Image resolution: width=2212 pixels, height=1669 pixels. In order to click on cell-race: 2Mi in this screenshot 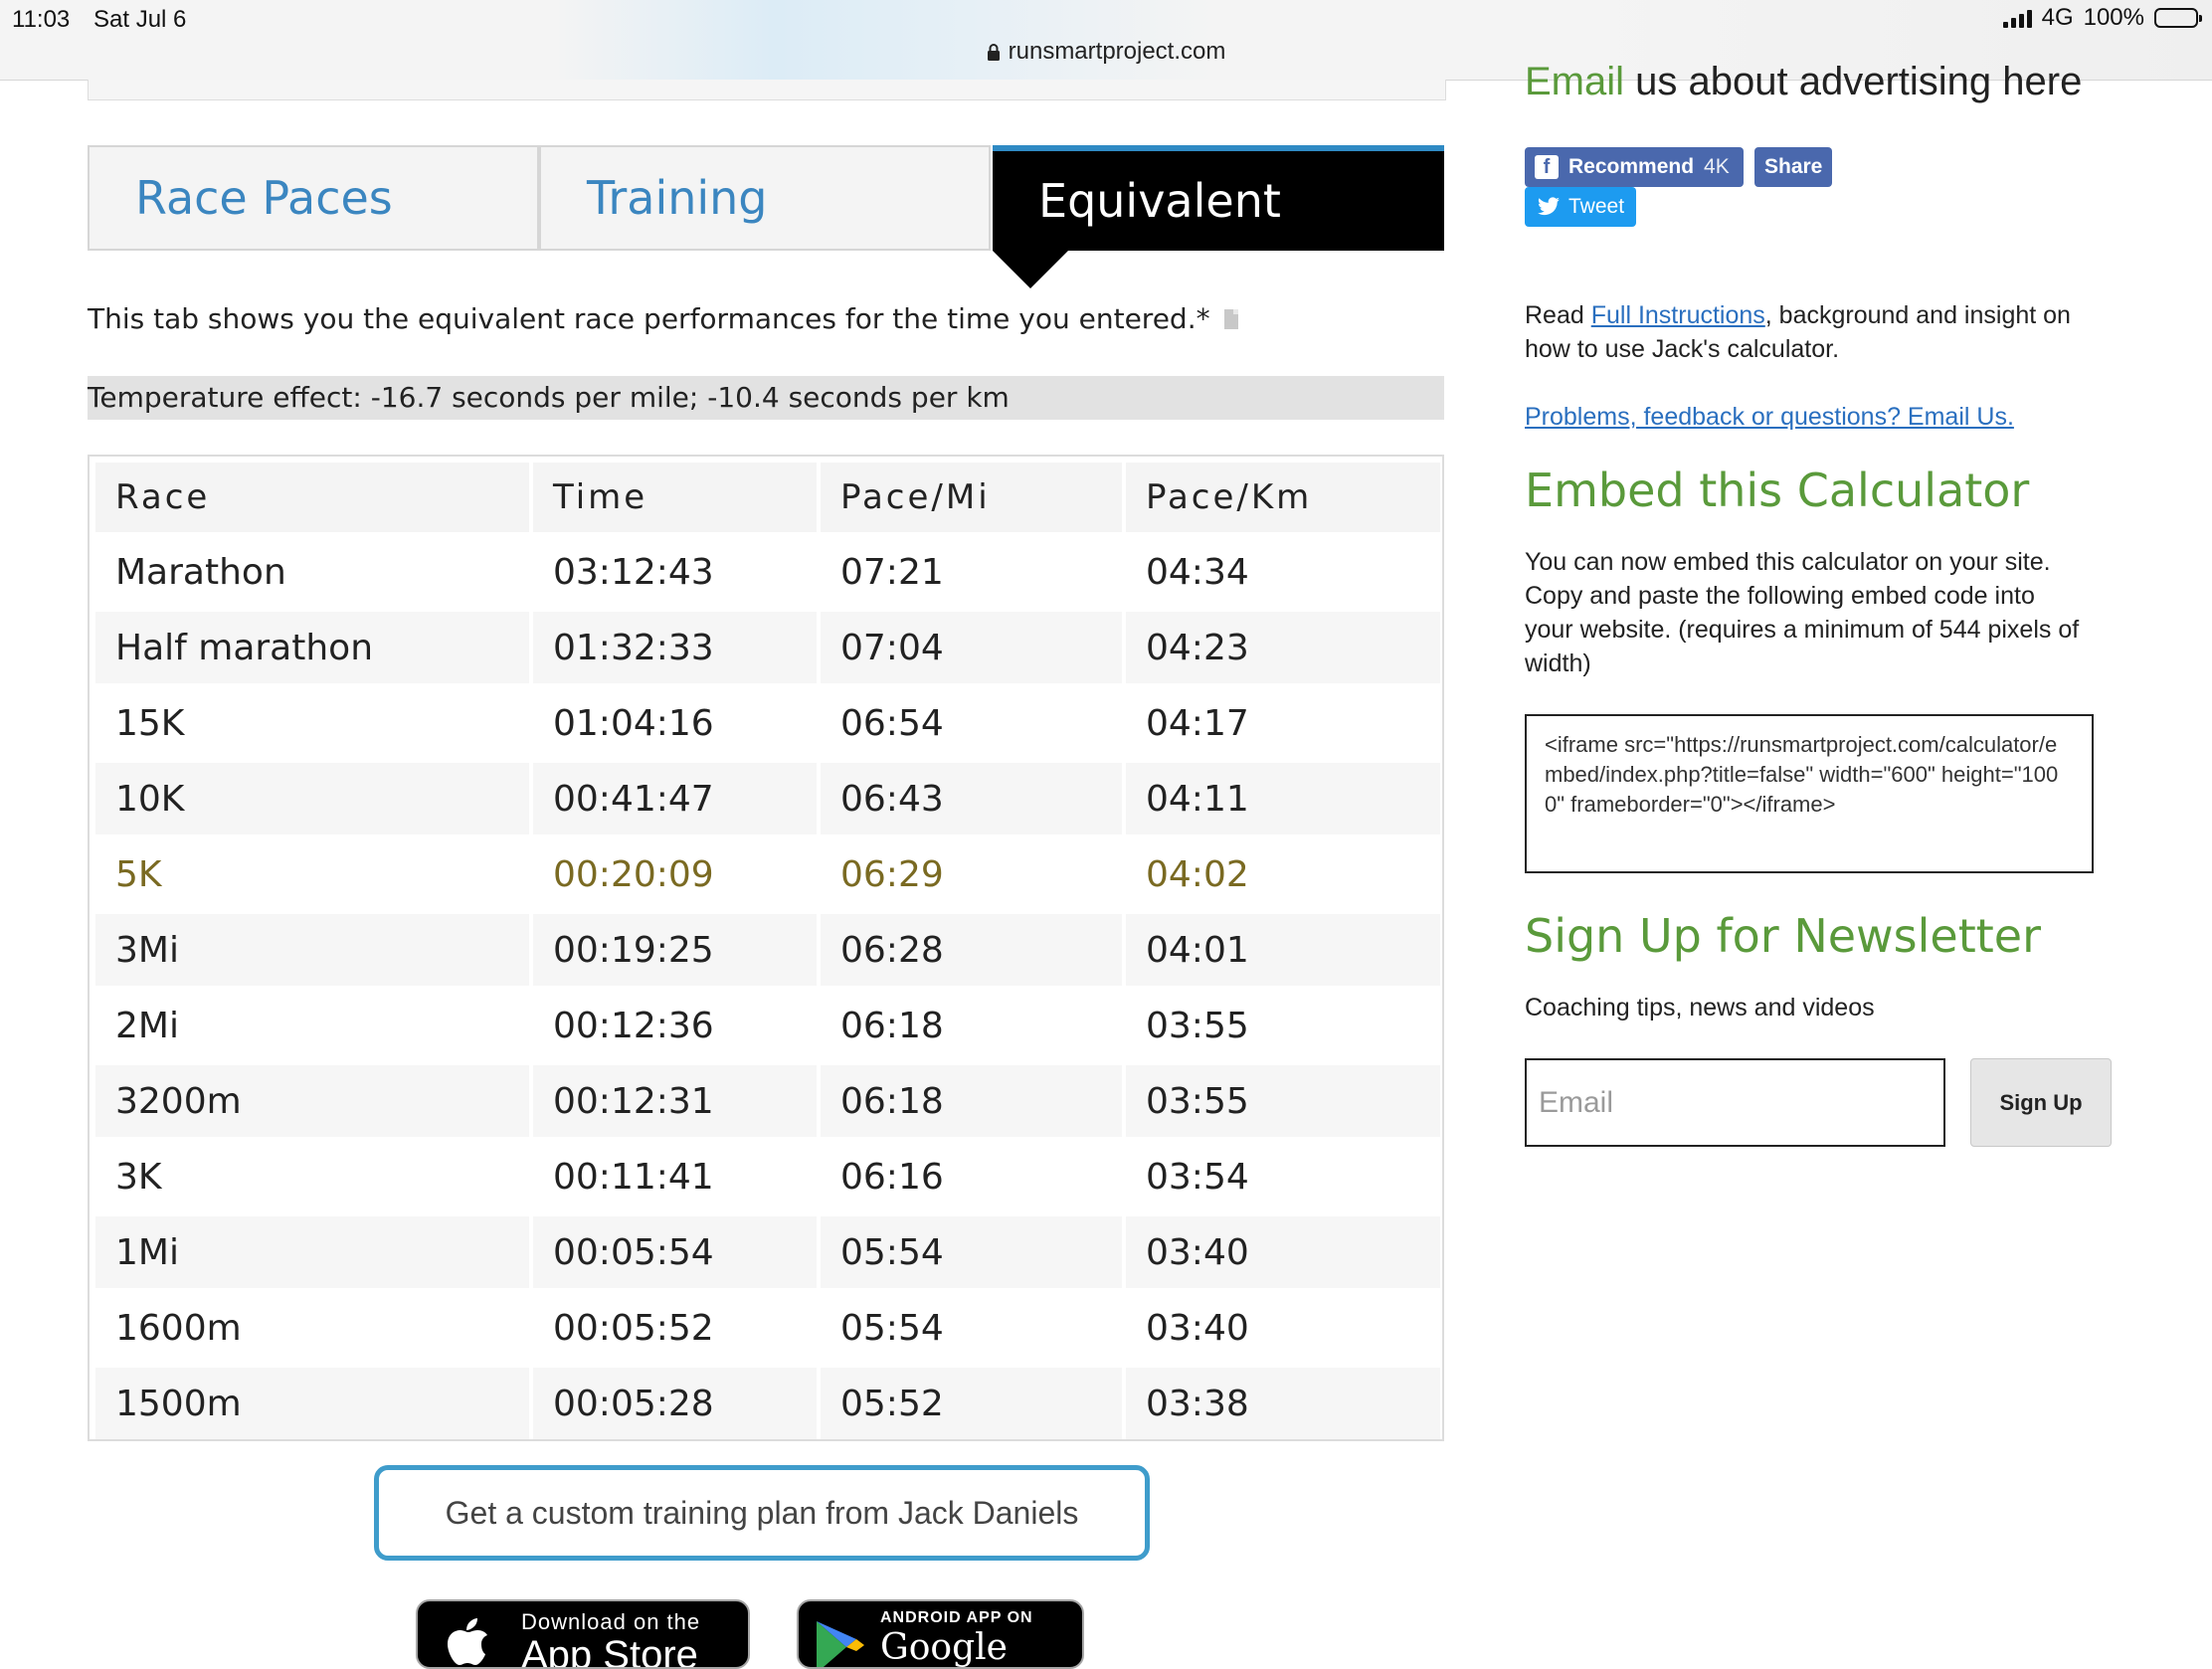, I will do `click(147, 1025)`.